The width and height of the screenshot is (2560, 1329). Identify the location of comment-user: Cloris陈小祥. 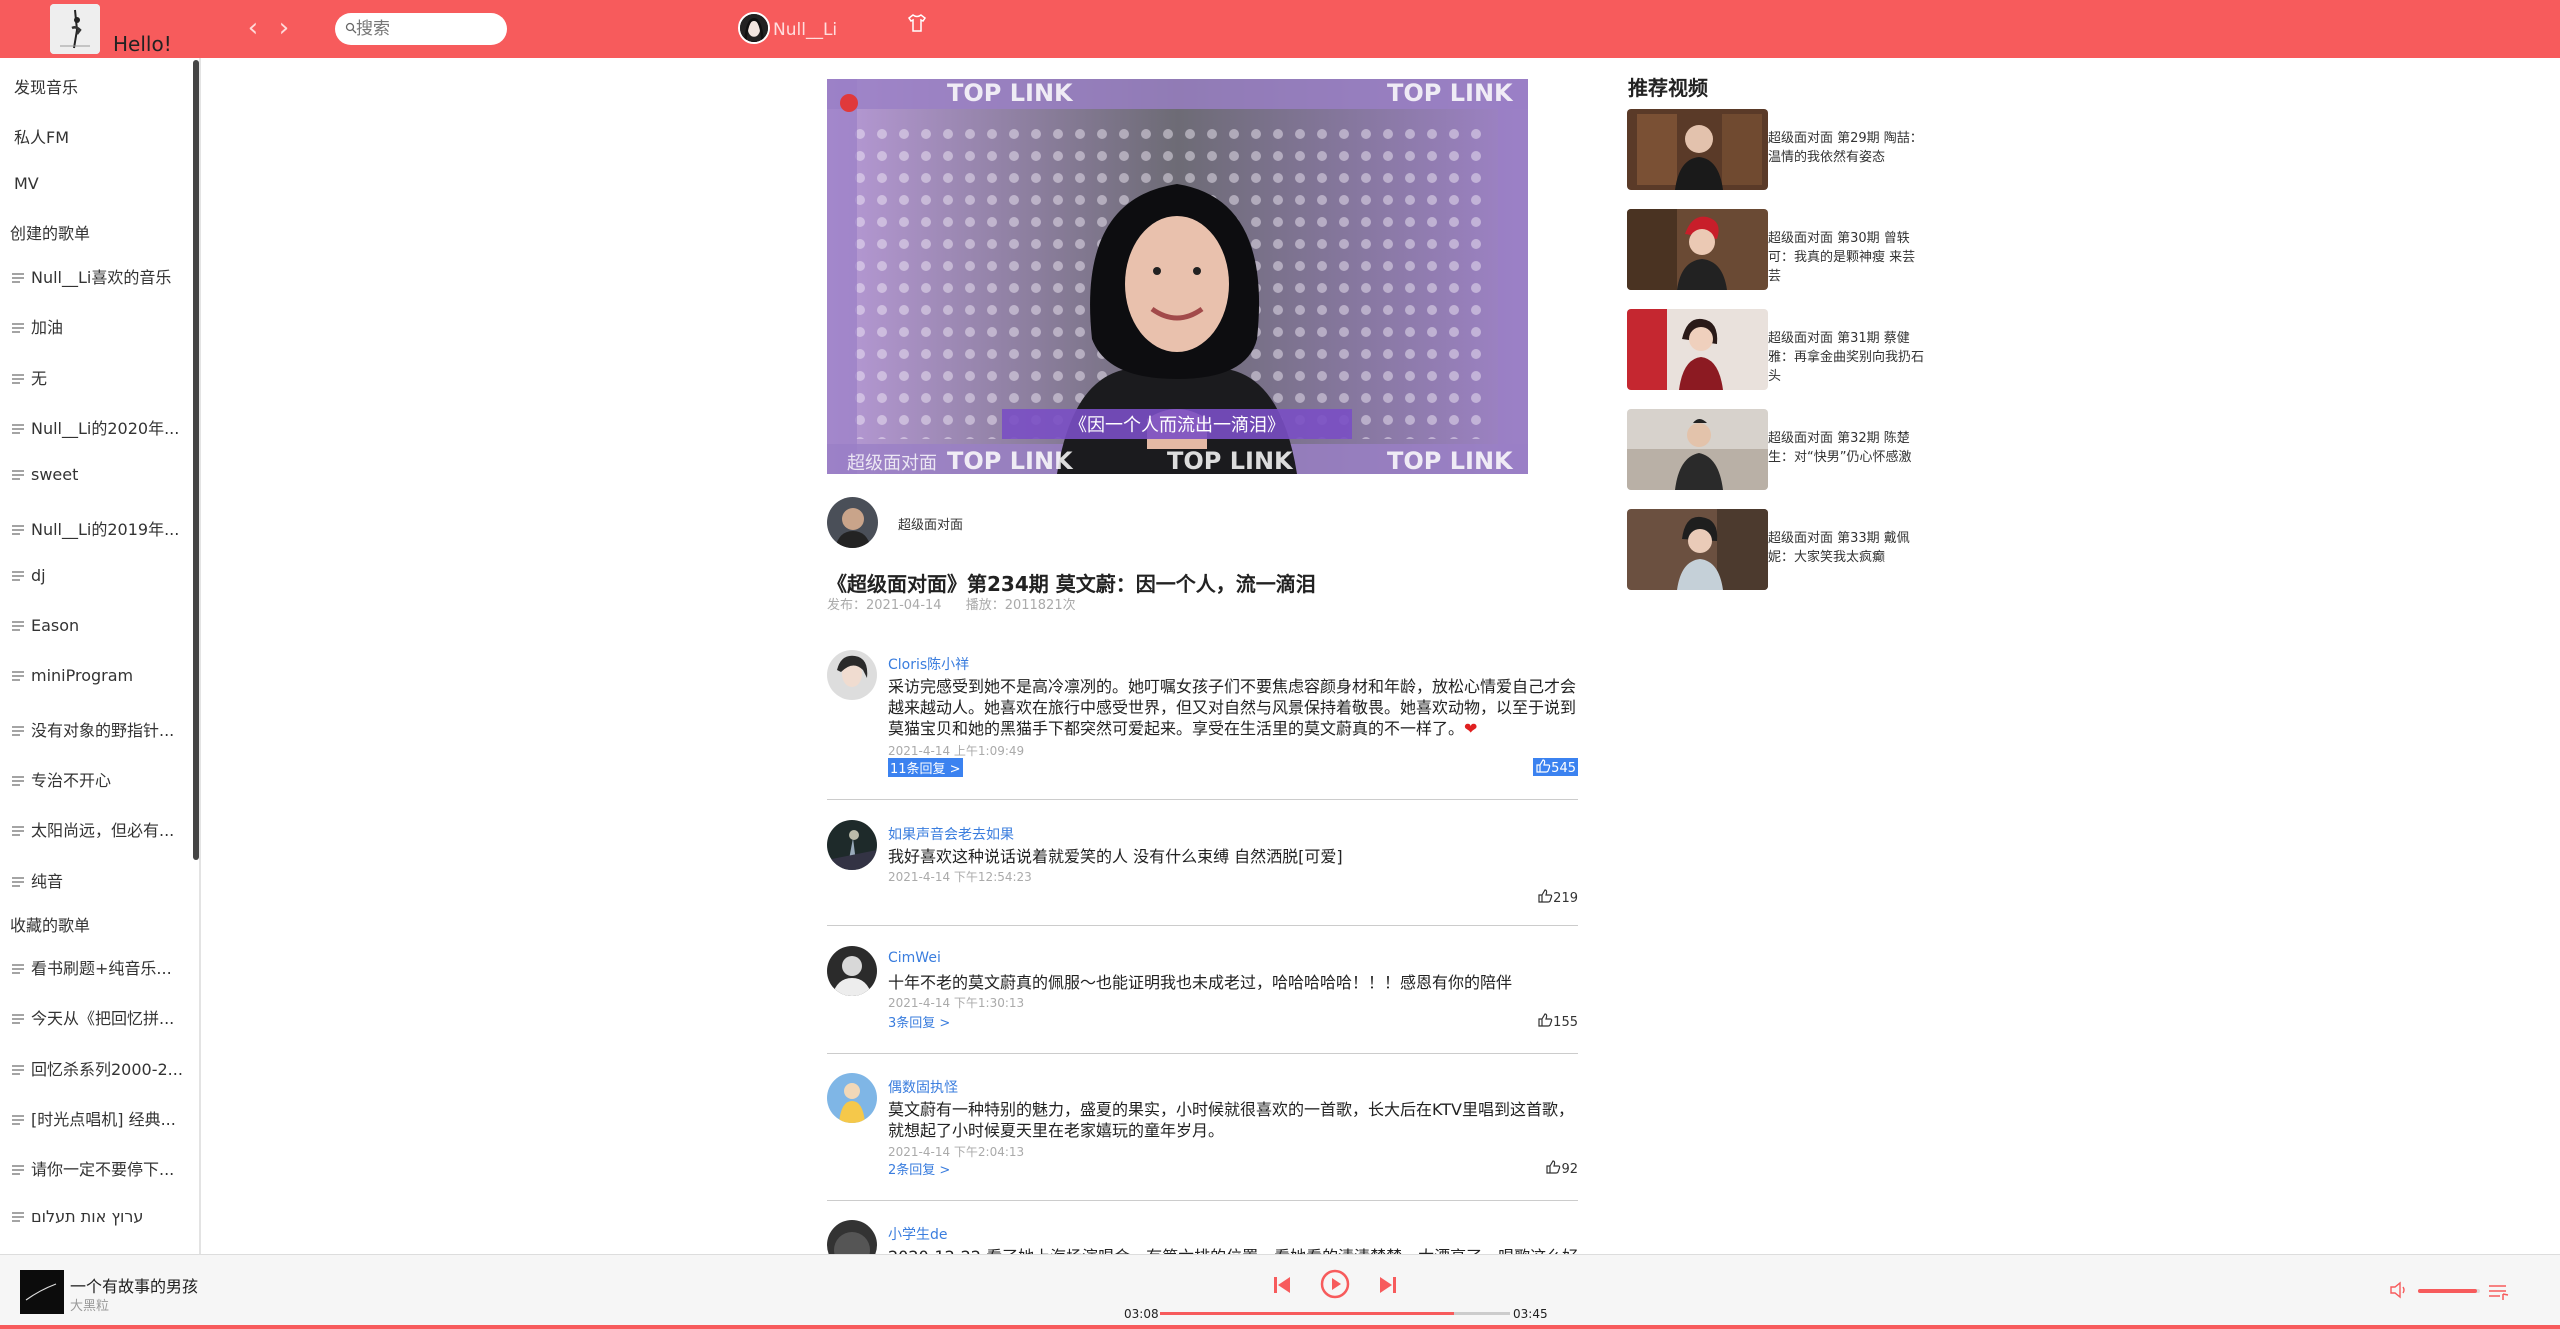
(928, 664).